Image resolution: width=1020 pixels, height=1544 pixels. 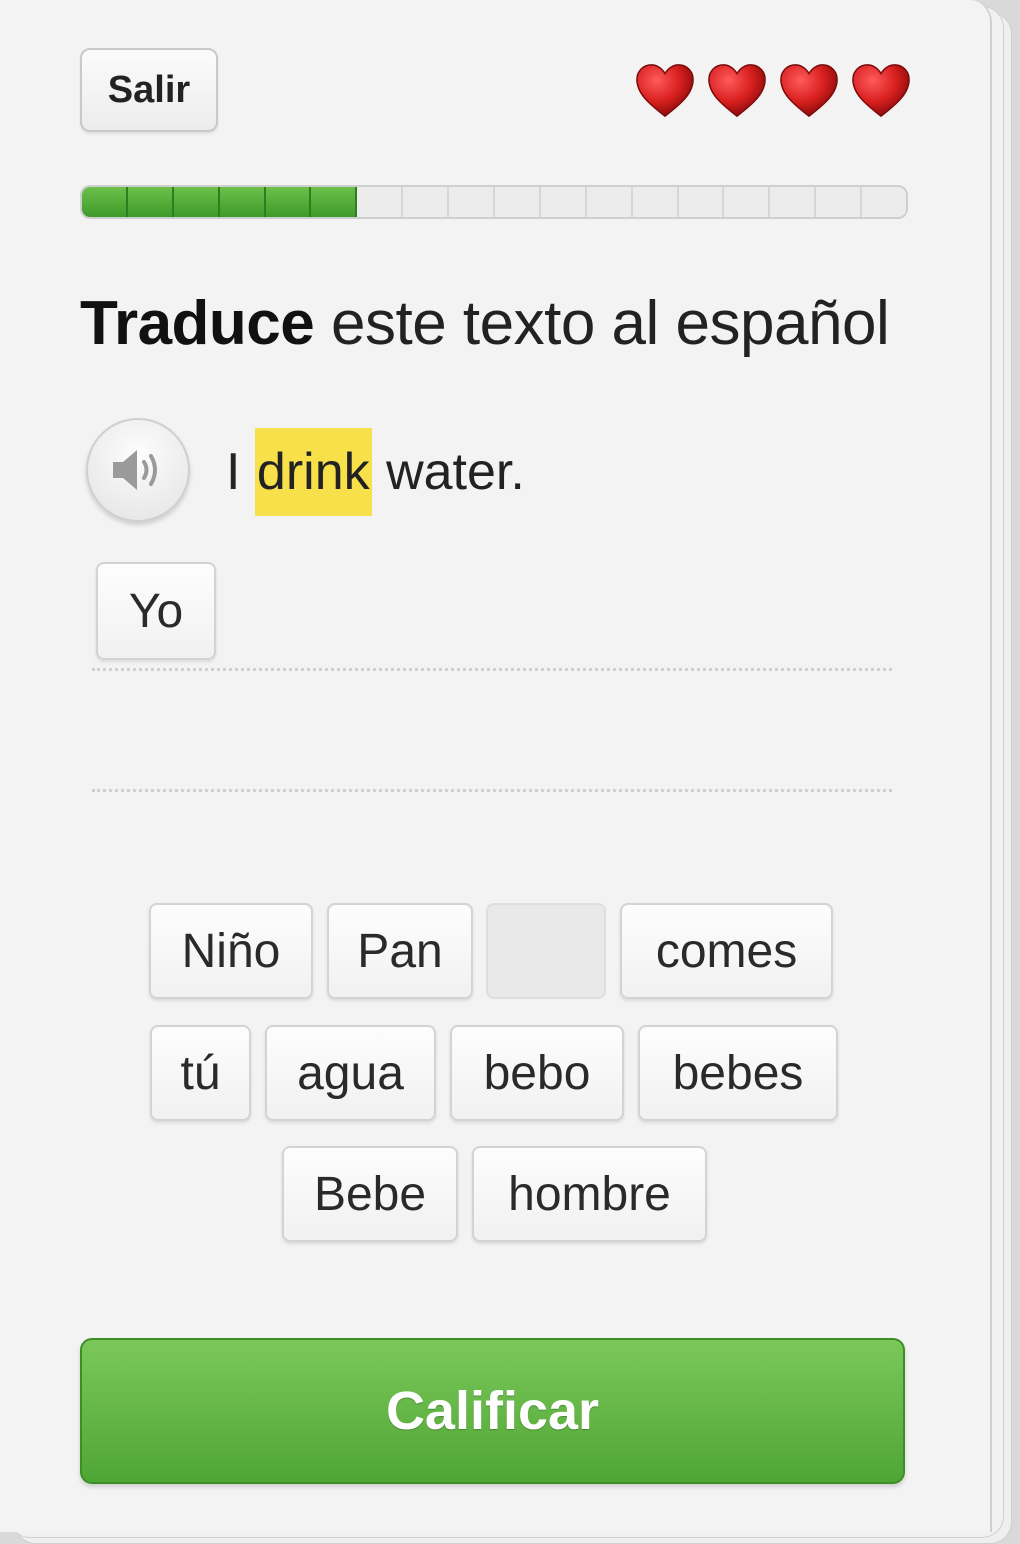 What do you see at coordinates (350, 1073) in the screenshot?
I see `word-tile: agua` at bounding box center [350, 1073].